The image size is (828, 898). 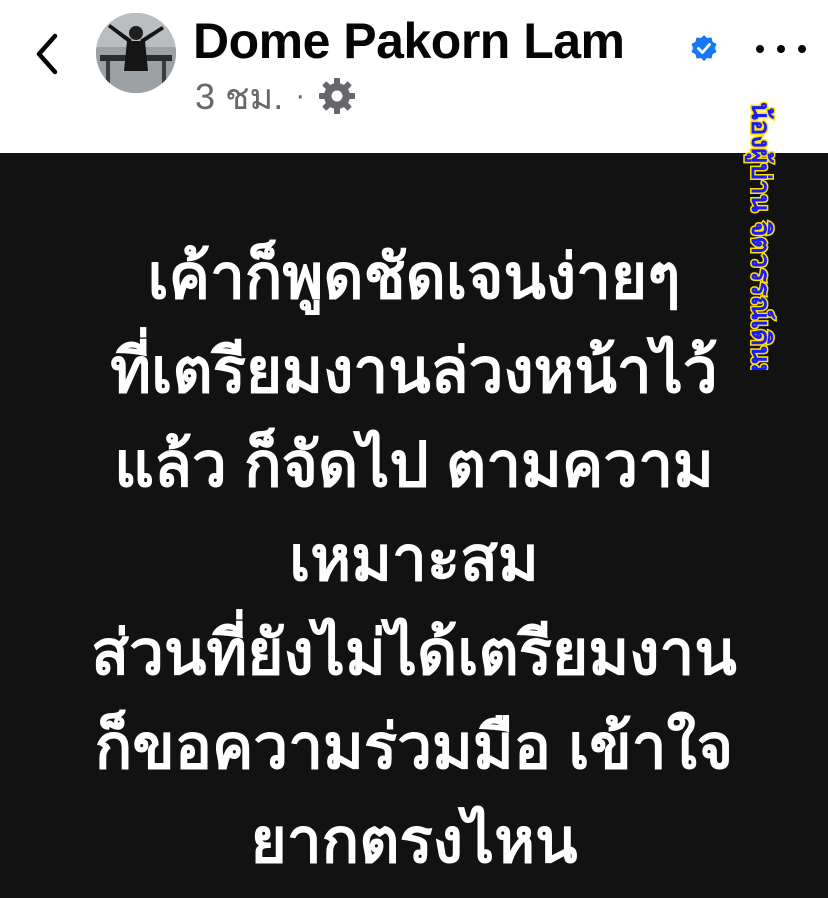 I want to click on post-line: เหมาะสม, so click(x=414, y=559).